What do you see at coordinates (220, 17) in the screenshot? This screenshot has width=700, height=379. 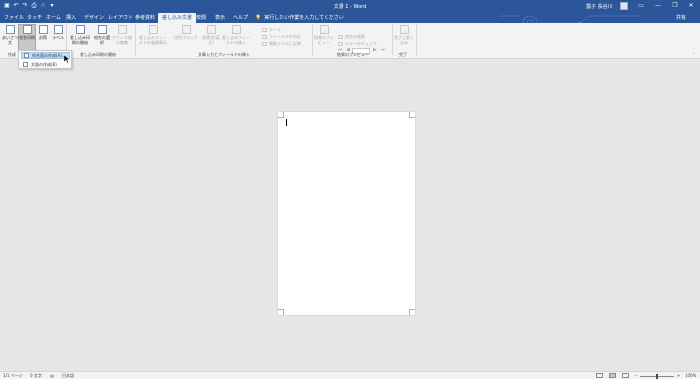 I see `tab-view: 表示` at bounding box center [220, 17].